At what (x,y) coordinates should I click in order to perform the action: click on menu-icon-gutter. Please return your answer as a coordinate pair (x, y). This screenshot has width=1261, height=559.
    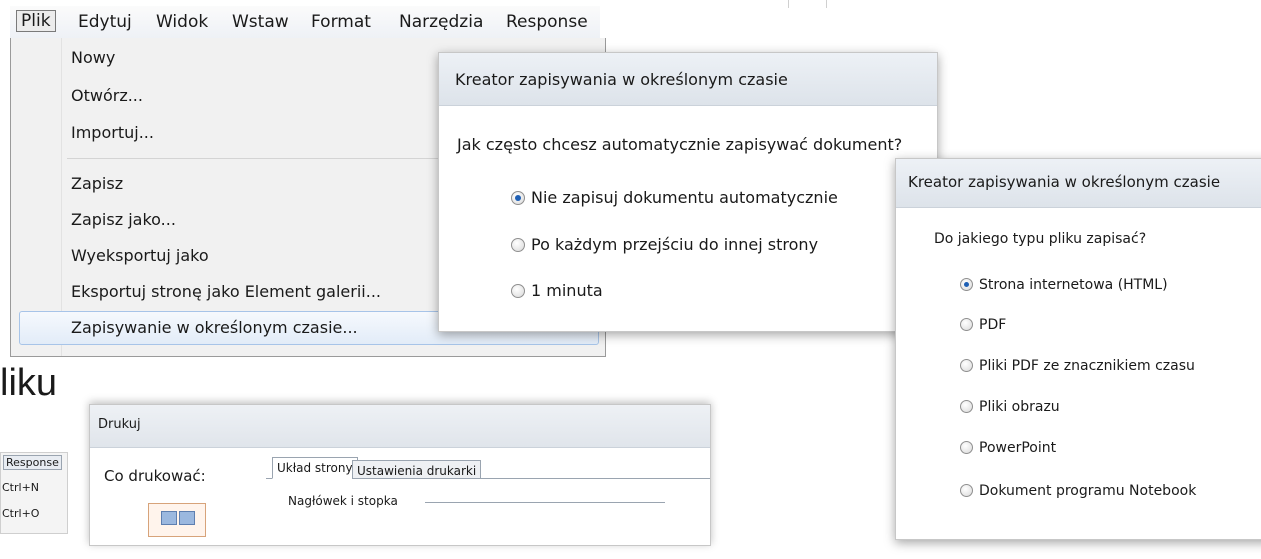
    Looking at the image, I should click on (36, 197).